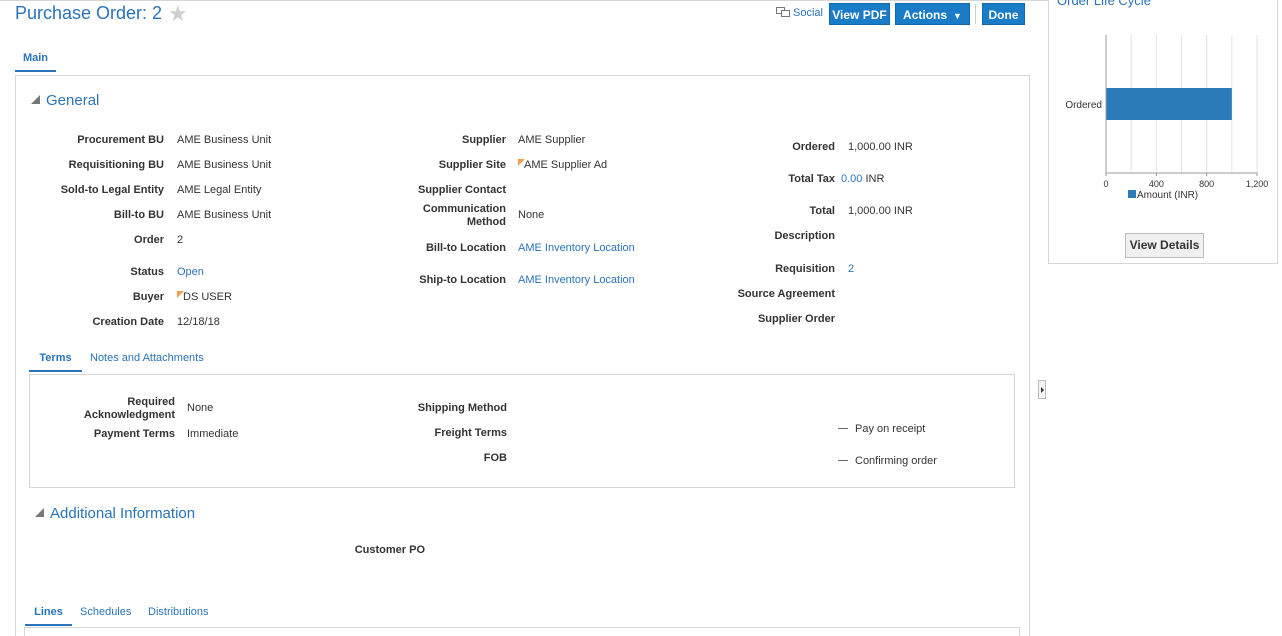 Image resolution: width=1282 pixels, height=636 pixels. Describe the element at coordinates (1257, 184) in the screenshot. I see `chart-tick-label: 1,200` at that location.